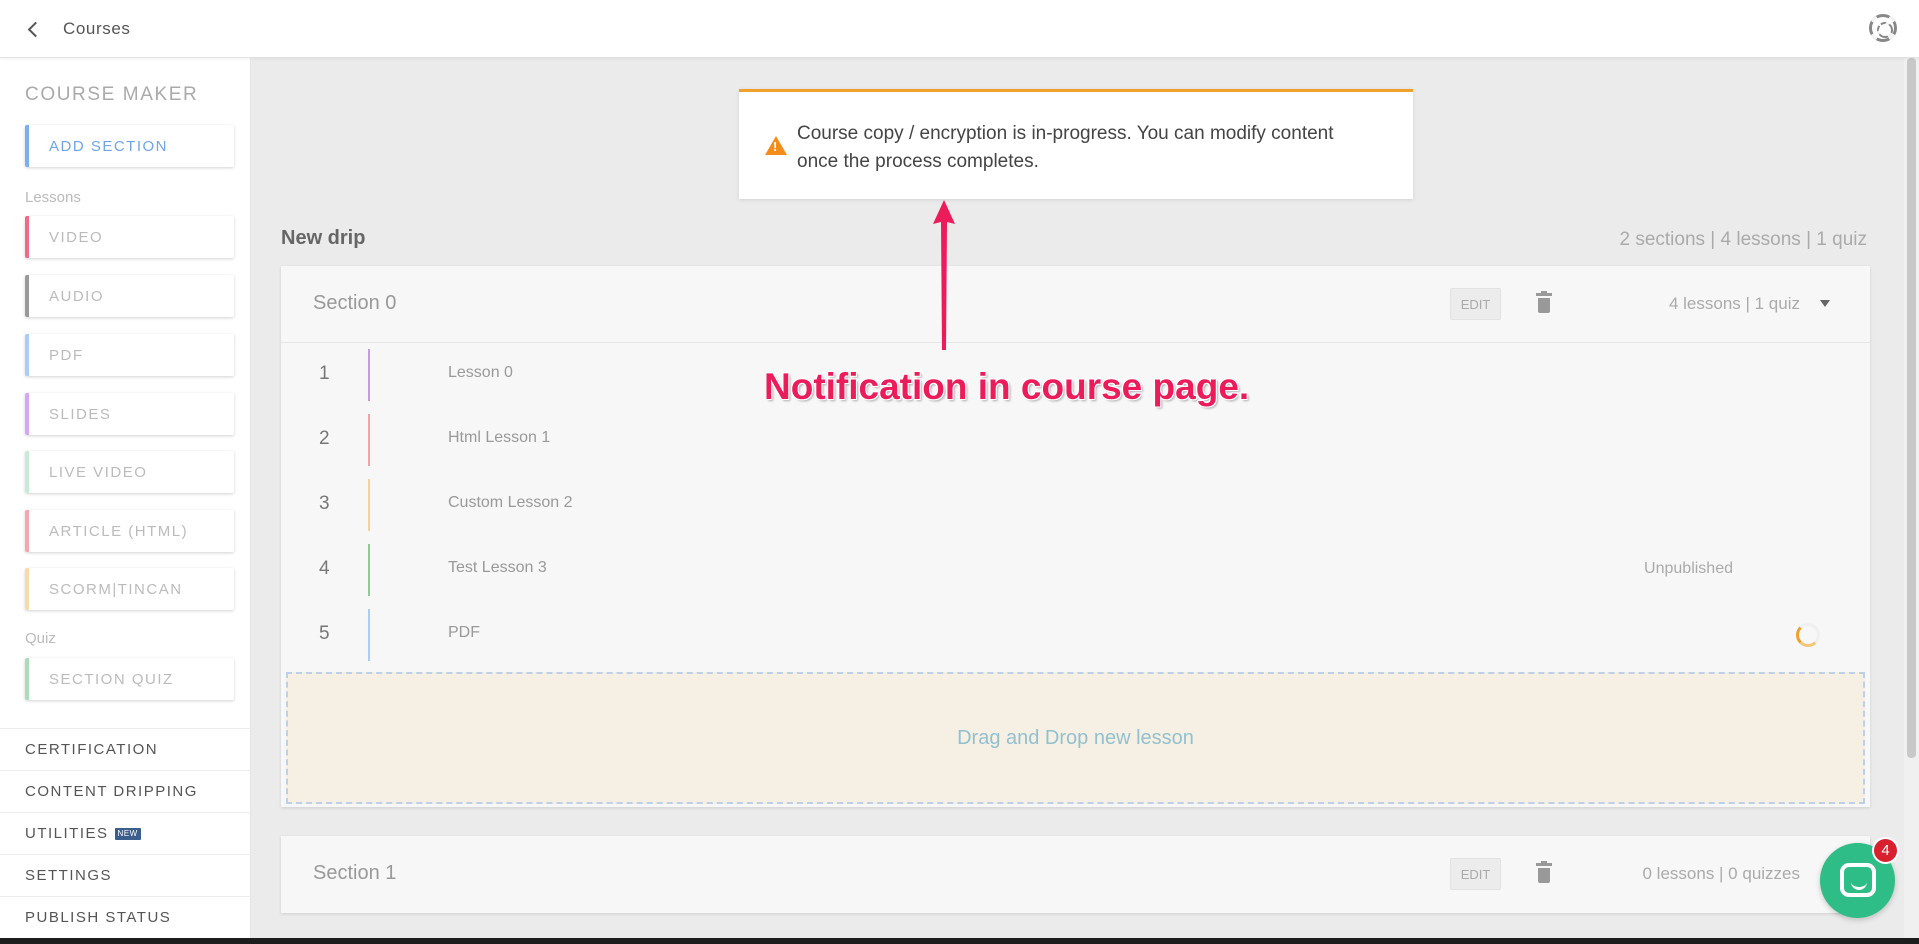 The image size is (1919, 944). What do you see at coordinates (109, 146) in the screenshot?
I see `add-section-label: ADD SECTION` at bounding box center [109, 146].